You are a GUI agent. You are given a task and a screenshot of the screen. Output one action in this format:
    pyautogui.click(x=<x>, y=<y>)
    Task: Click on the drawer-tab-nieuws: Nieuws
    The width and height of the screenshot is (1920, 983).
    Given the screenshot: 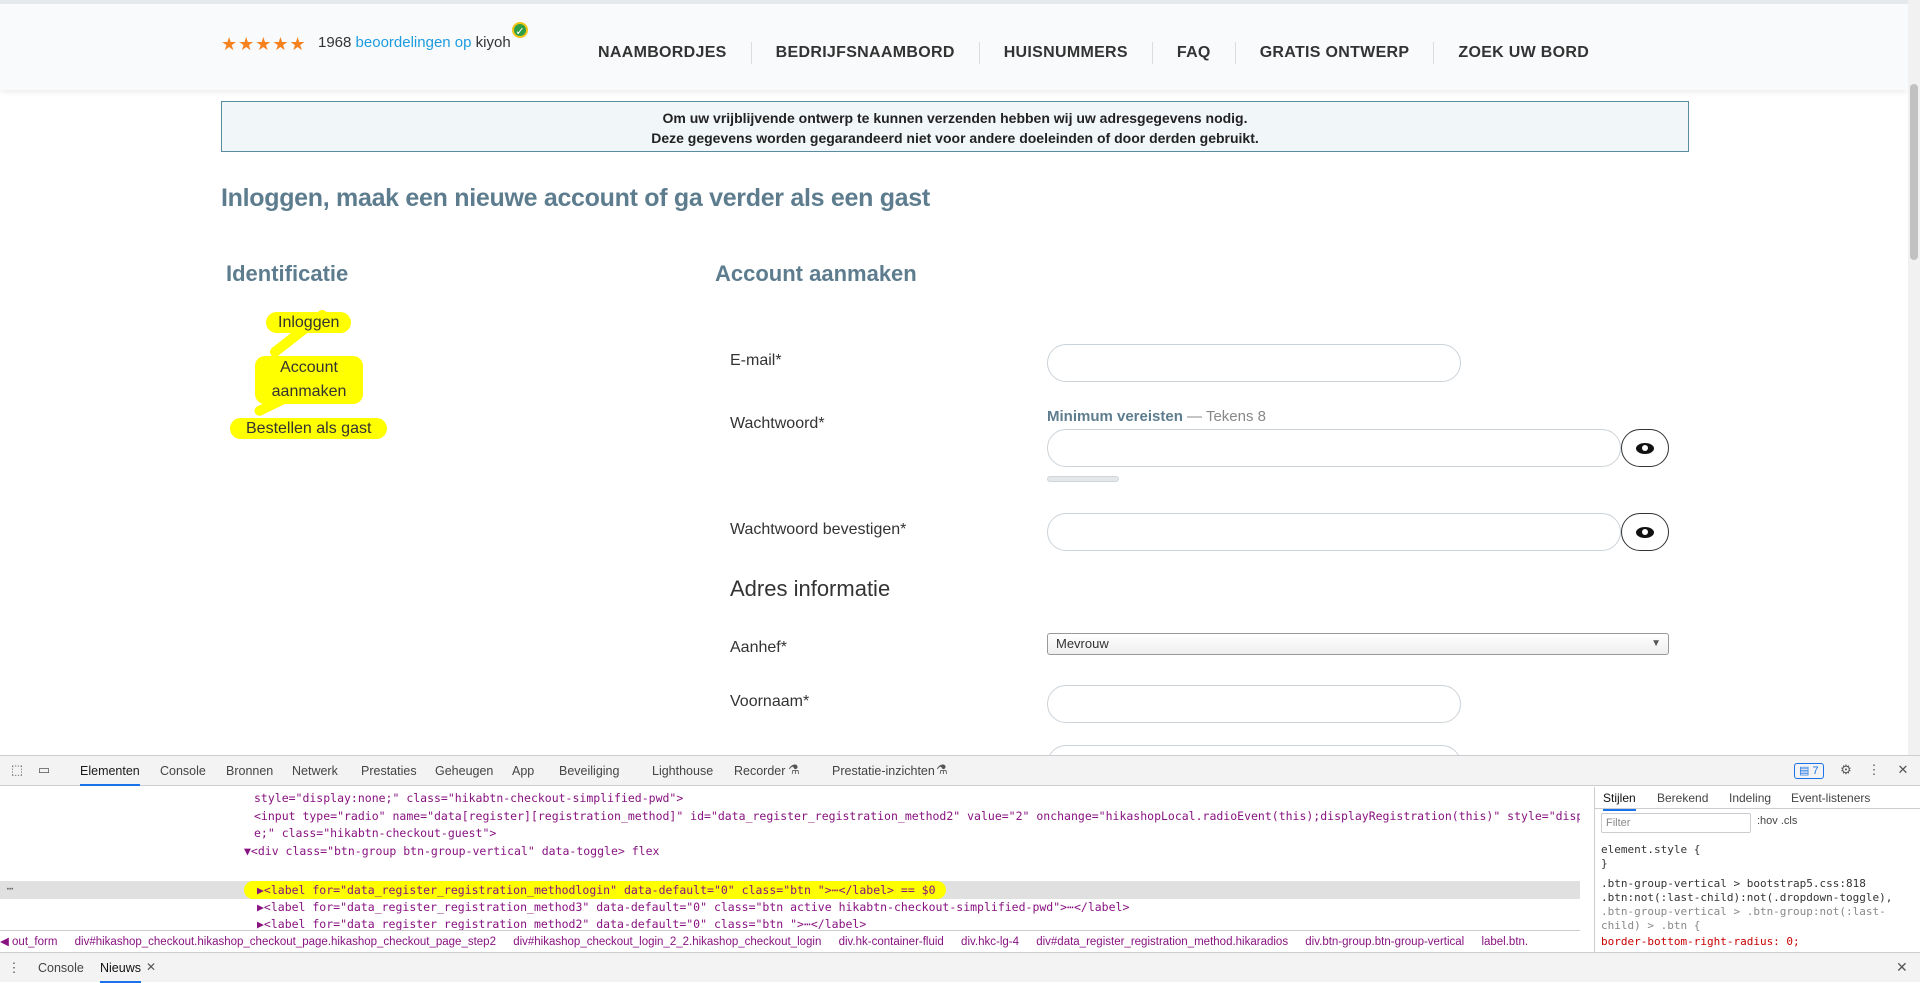 What is the action you would take?
    pyautogui.click(x=120, y=968)
    